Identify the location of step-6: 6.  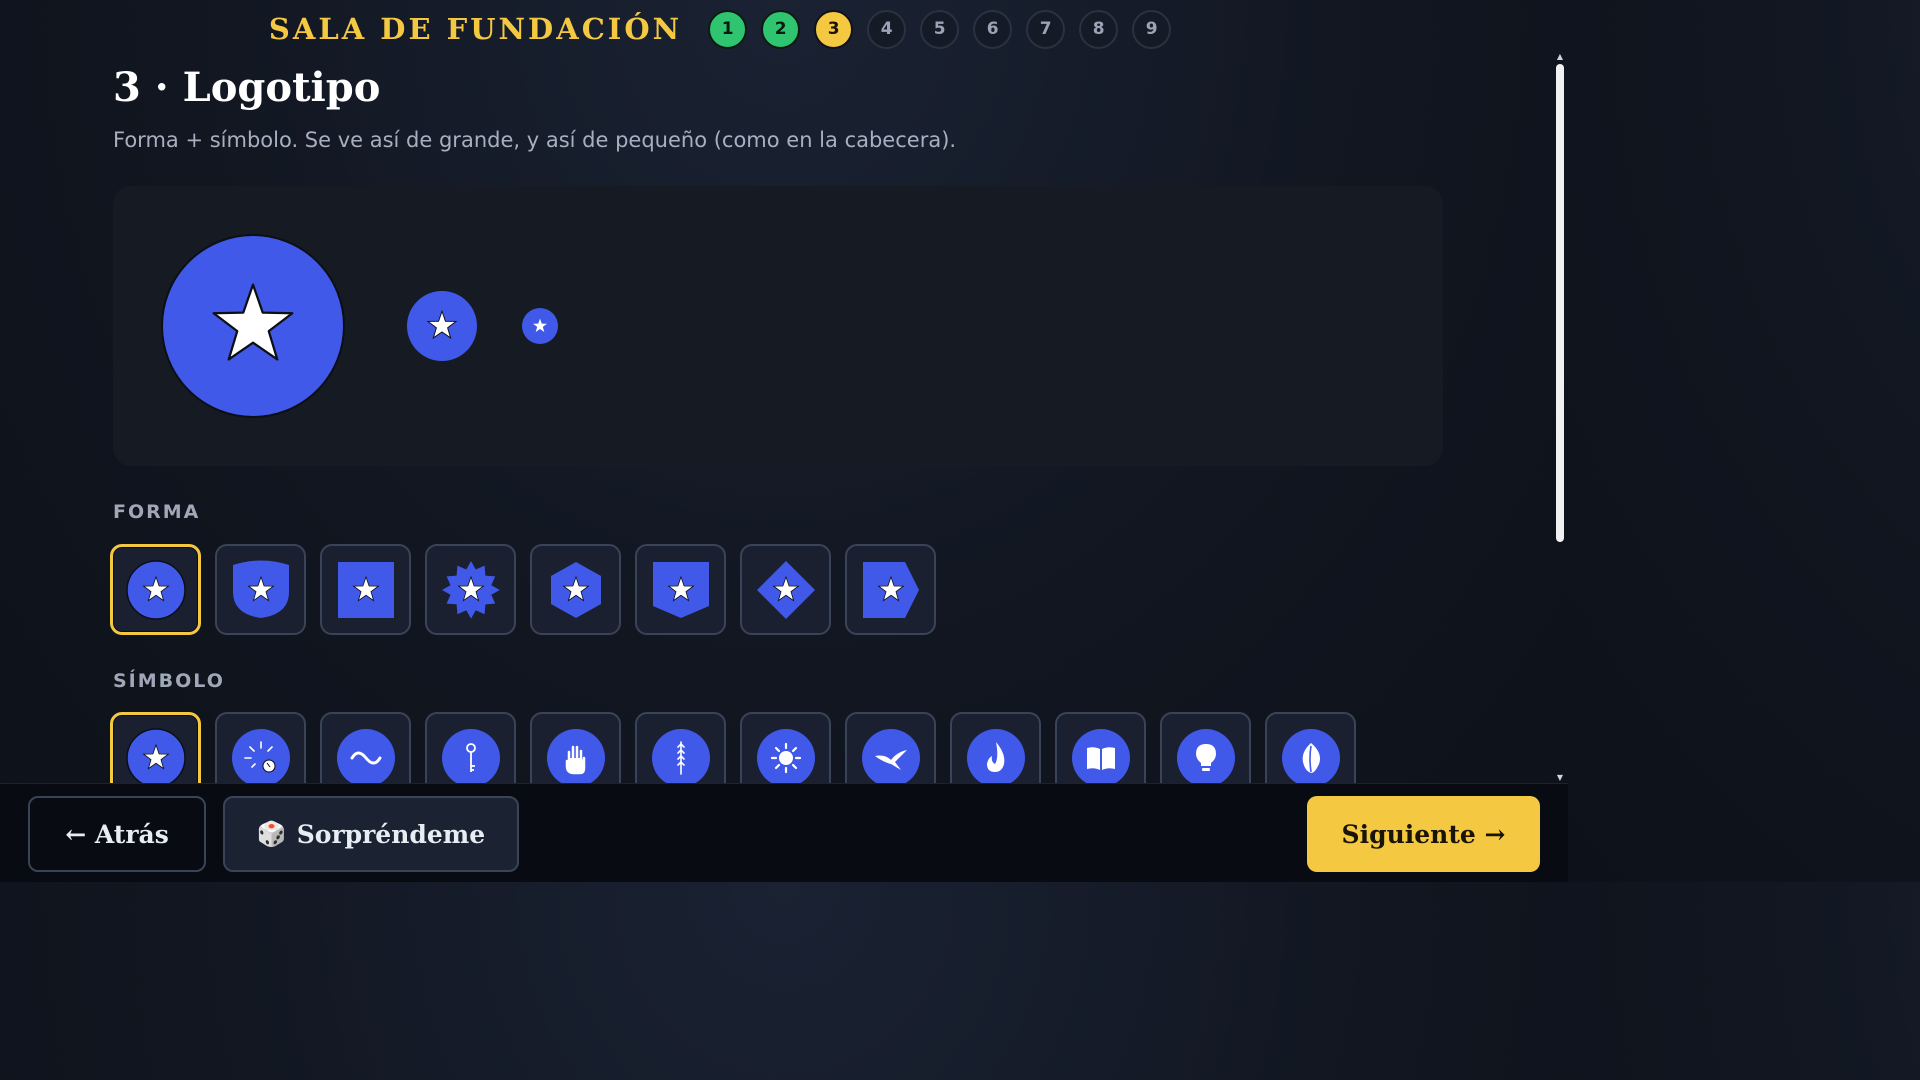
(993, 29).